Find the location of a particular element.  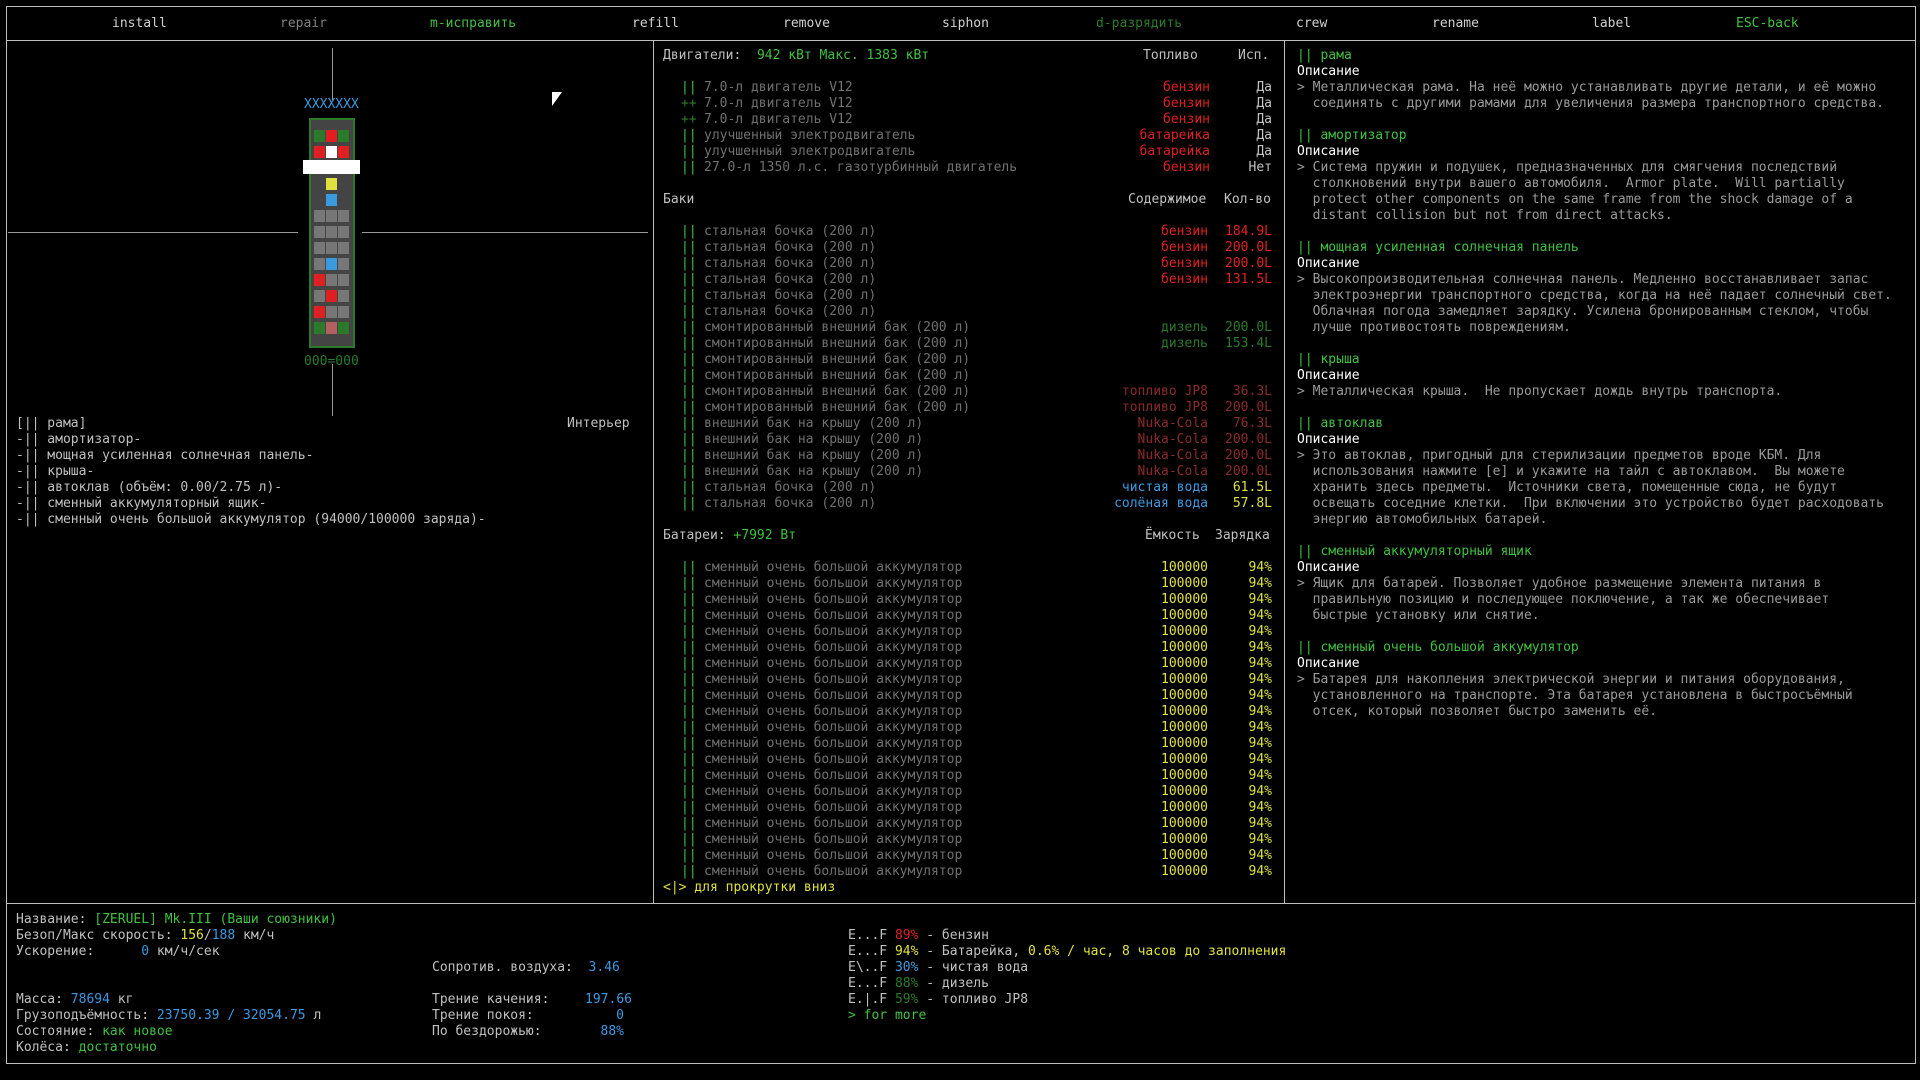

fuel-gauge-bar: E.|.F is located at coordinates (868, 999).